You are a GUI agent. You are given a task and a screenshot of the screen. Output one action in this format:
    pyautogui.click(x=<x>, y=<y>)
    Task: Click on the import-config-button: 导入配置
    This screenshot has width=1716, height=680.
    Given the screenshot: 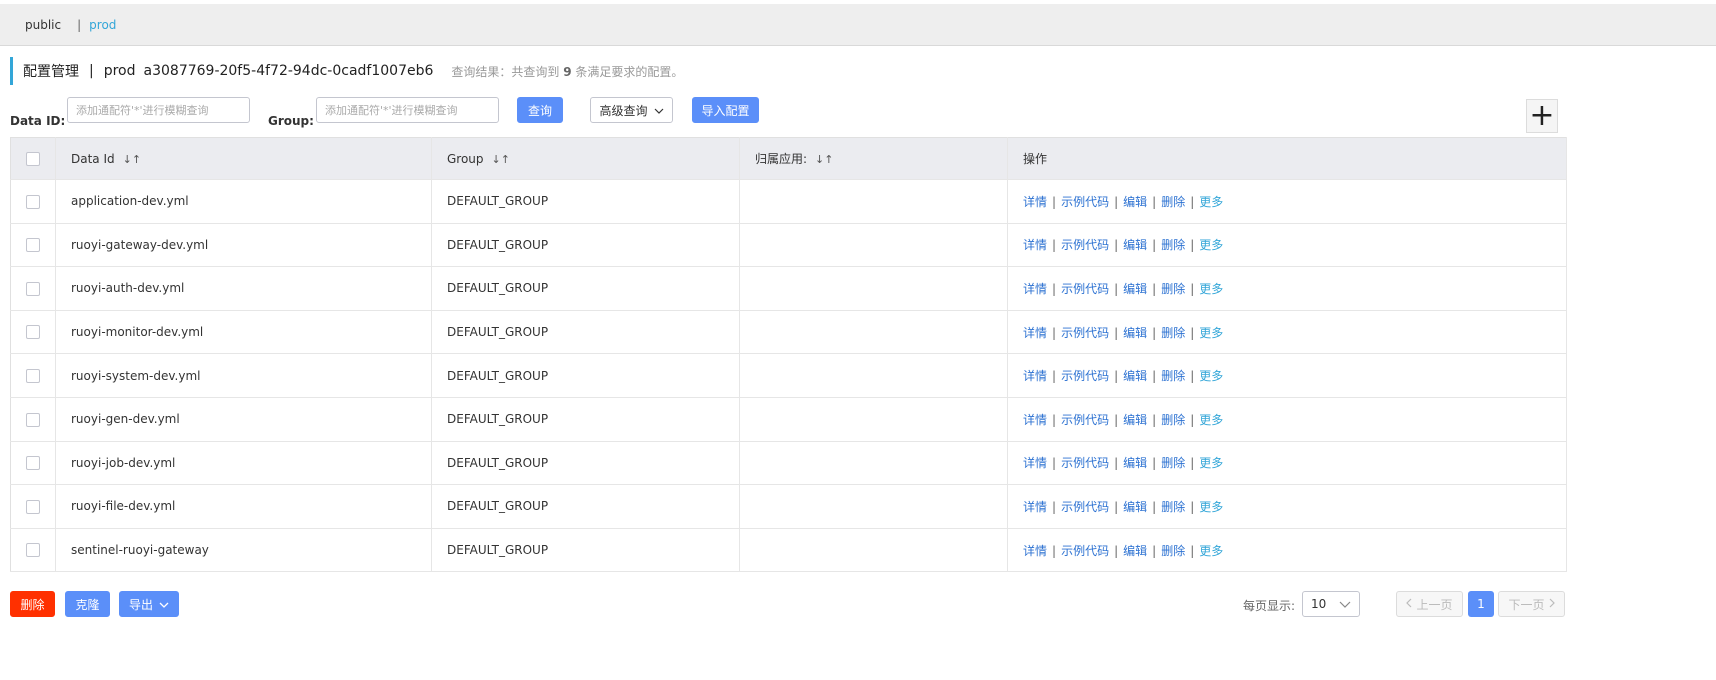 What is the action you would take?
    pyautogui.click(x=725, y=110)
    